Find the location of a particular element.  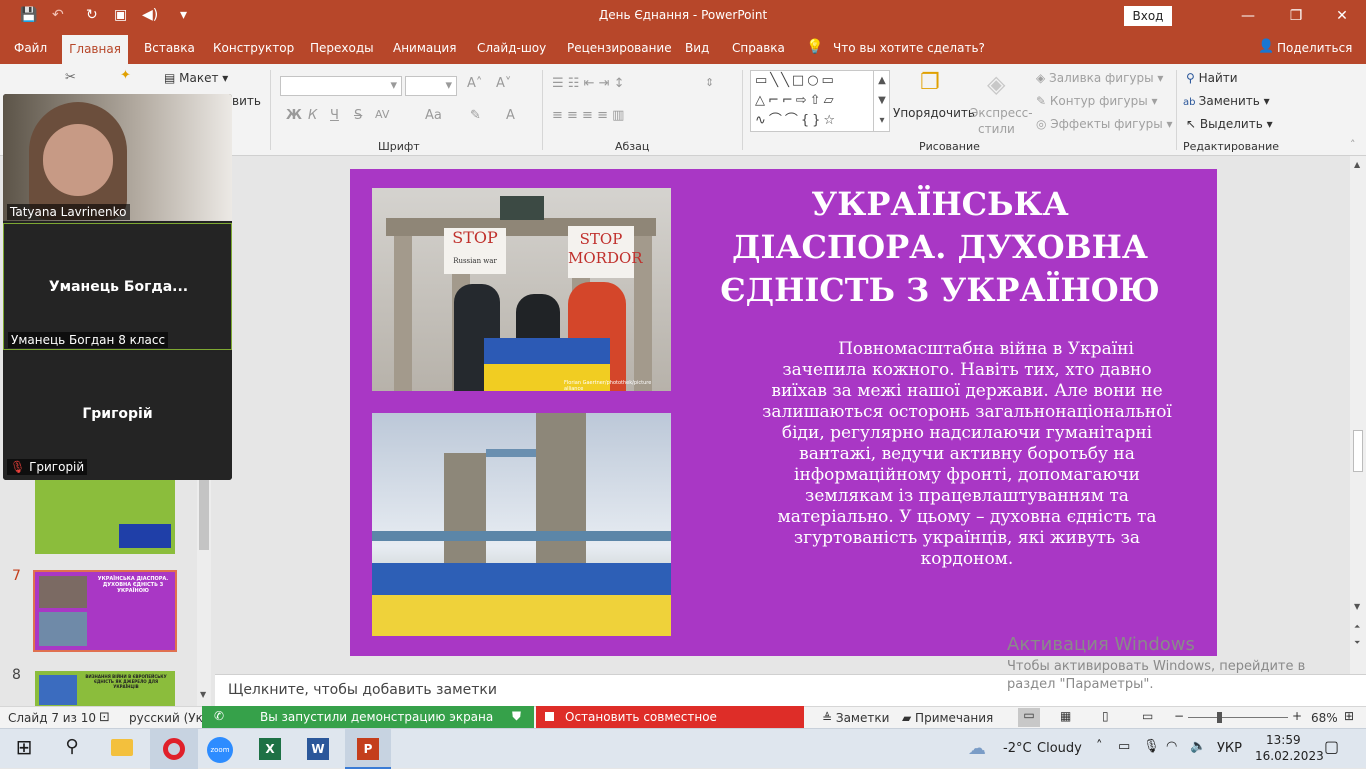

find-button: ⚲ Найти is located at coordinates (1212, 78).